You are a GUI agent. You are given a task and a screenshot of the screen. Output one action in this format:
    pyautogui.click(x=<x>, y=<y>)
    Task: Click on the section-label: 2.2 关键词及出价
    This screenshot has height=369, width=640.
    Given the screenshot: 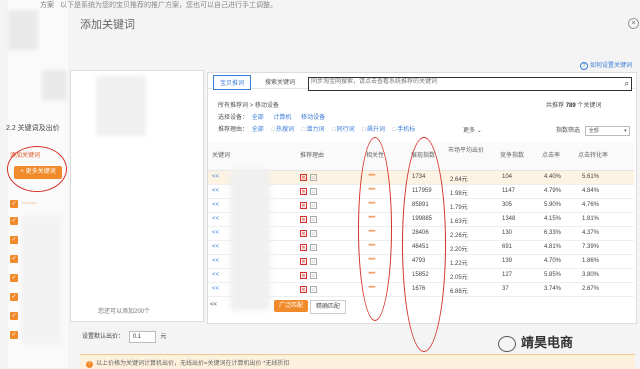 What is the action you would take?
    pyautogui.click(x=33, y=128)
    